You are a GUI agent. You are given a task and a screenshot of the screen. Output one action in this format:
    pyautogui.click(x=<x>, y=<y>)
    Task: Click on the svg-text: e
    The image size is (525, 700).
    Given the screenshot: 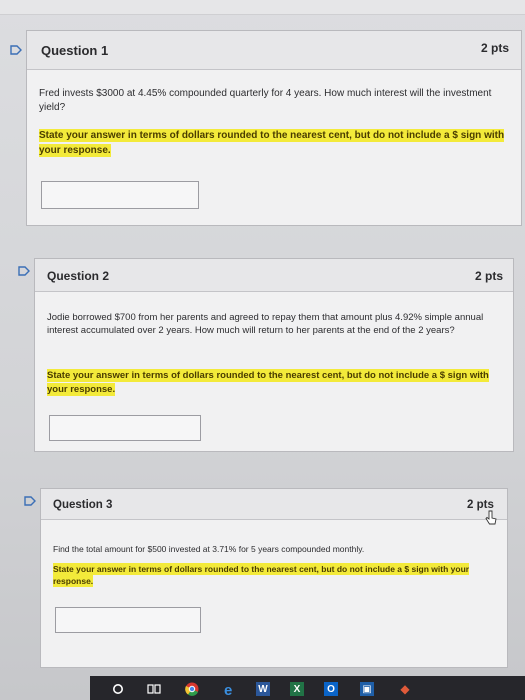 What is the action you would take?
    pyautogui.click(x=228, y=689)
    